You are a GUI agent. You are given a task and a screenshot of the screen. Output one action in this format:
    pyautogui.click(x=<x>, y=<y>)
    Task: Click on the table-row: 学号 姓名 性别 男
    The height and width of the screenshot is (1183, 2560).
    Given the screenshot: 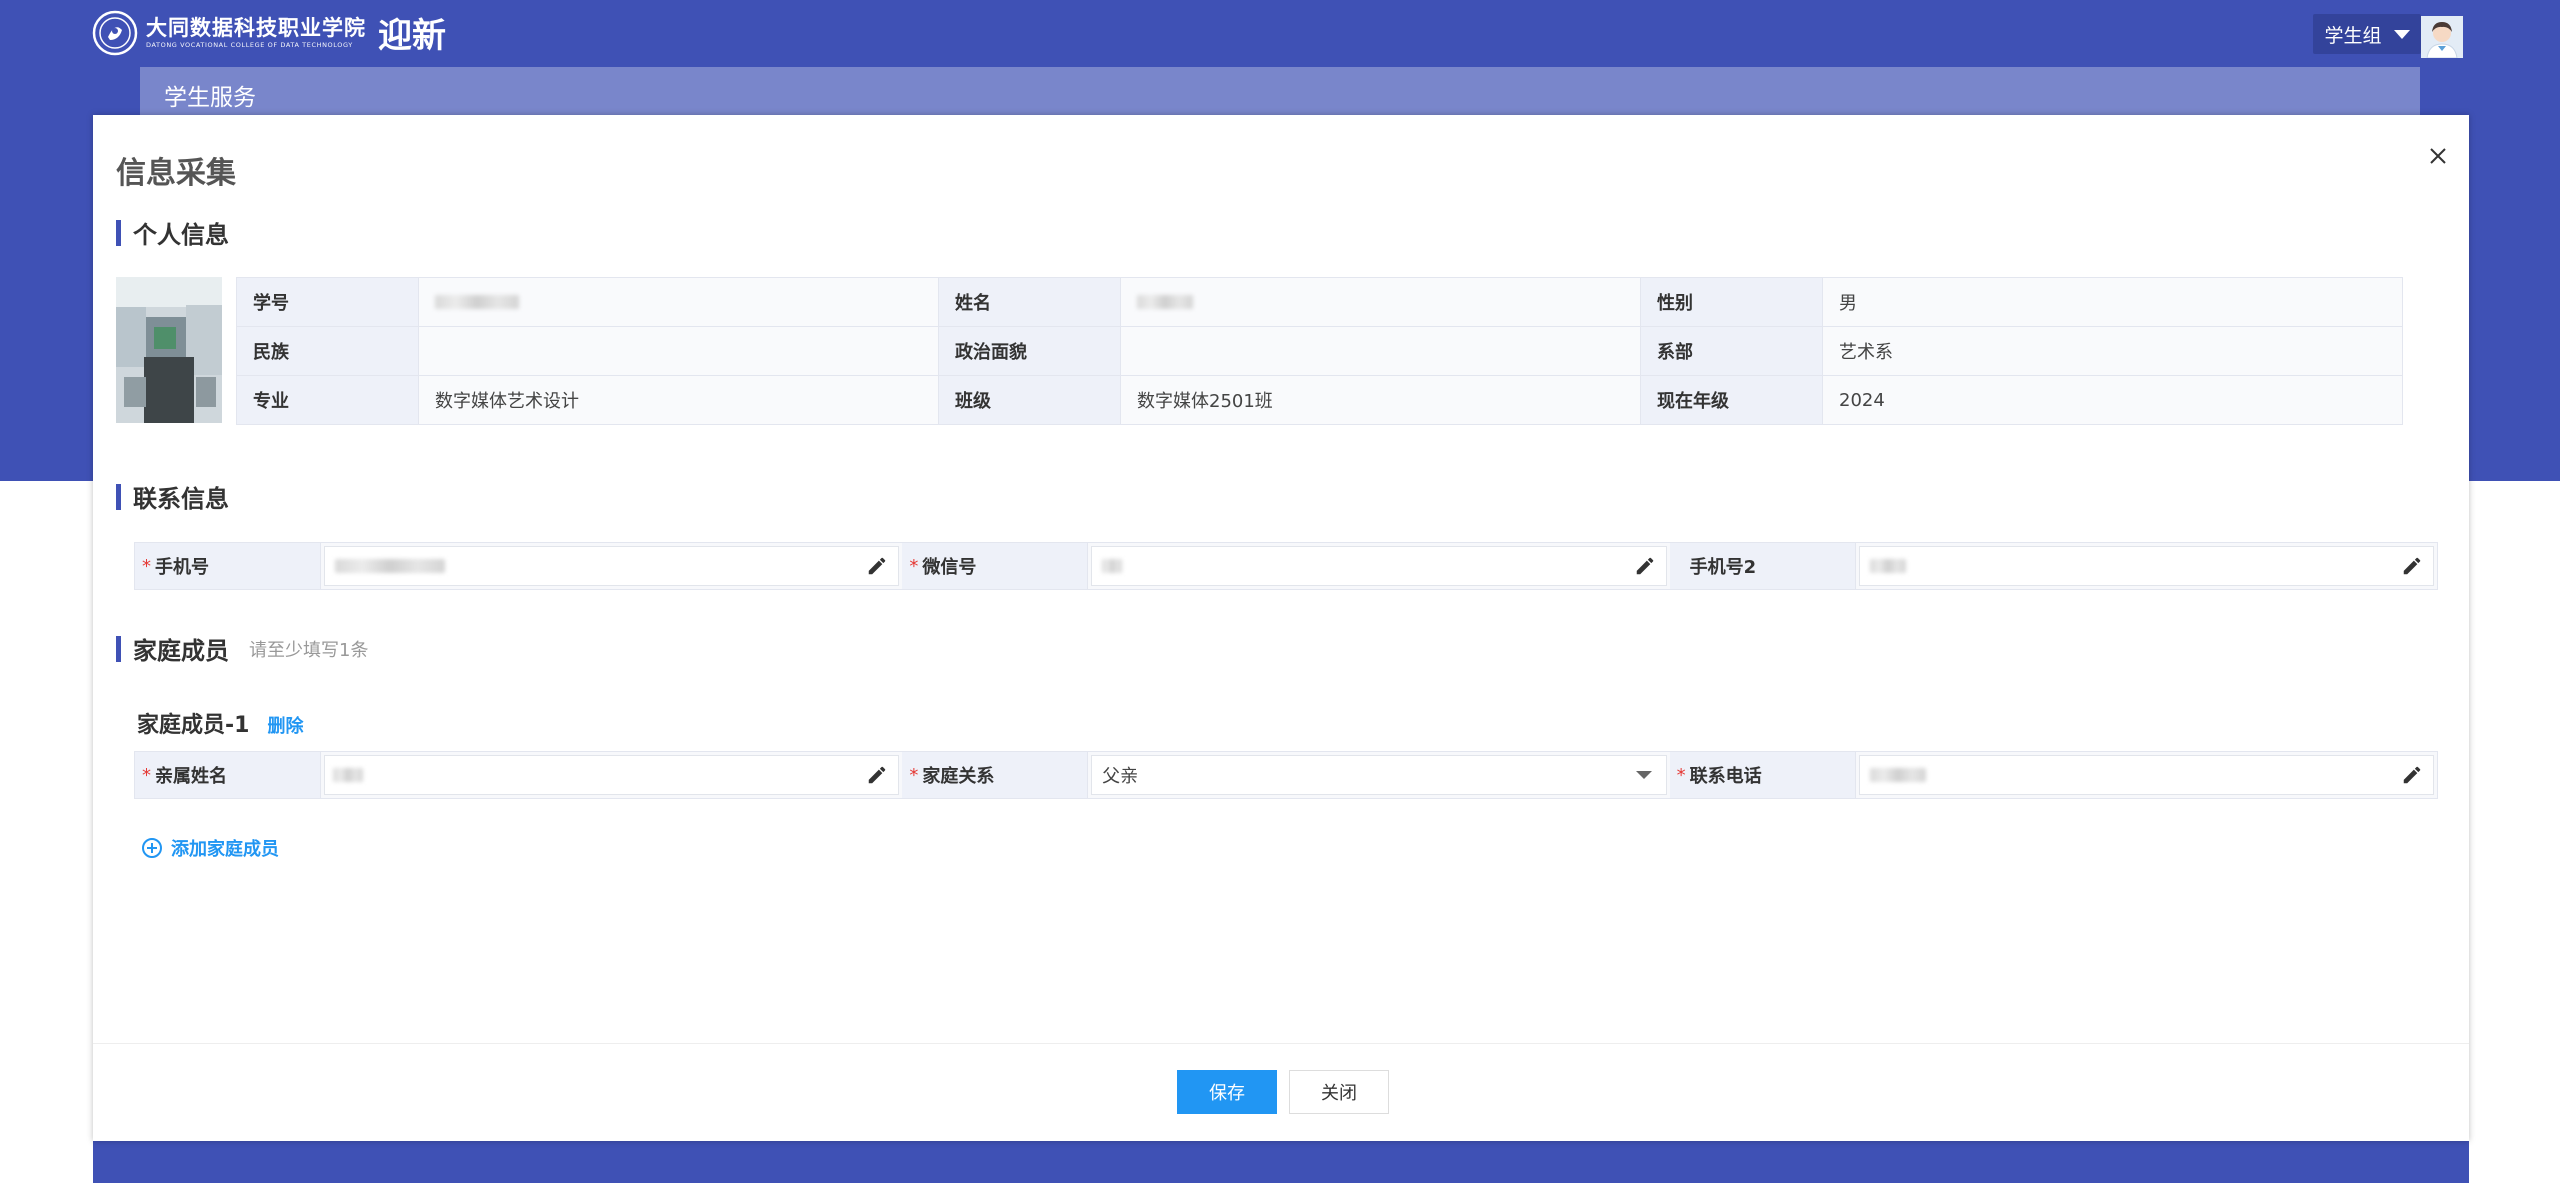 What is the action you would take?
    pyautogui.click(x=1319, y=302)
    